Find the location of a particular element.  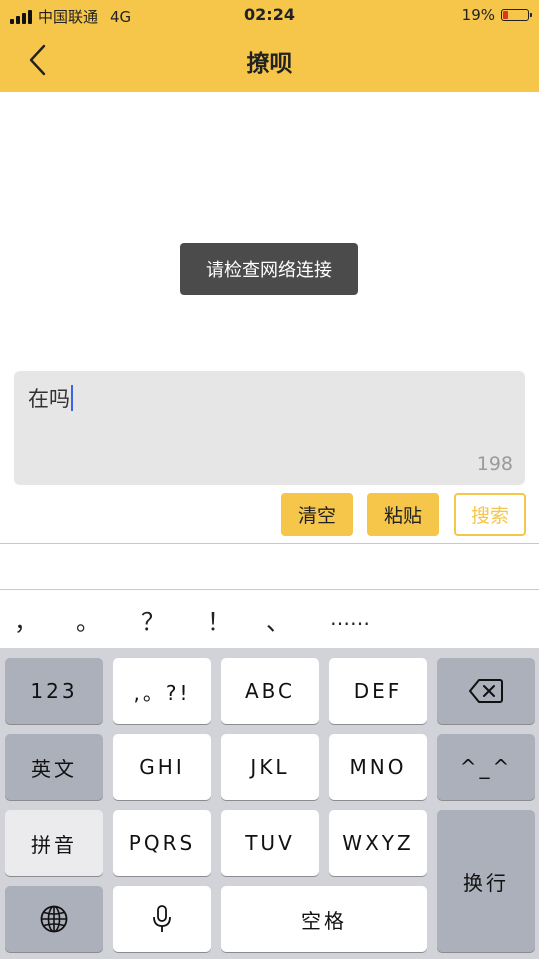

microphone-icon is located at coordinates (162, 918).